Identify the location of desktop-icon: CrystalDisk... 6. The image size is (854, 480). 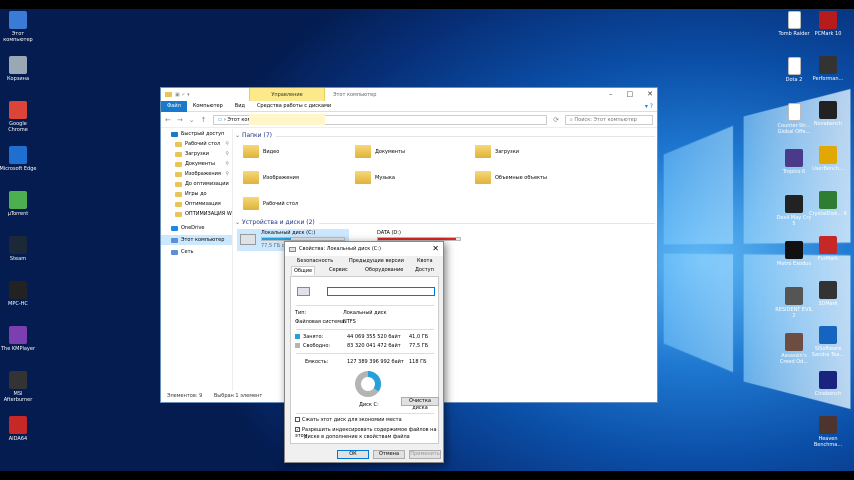
(828, 204).